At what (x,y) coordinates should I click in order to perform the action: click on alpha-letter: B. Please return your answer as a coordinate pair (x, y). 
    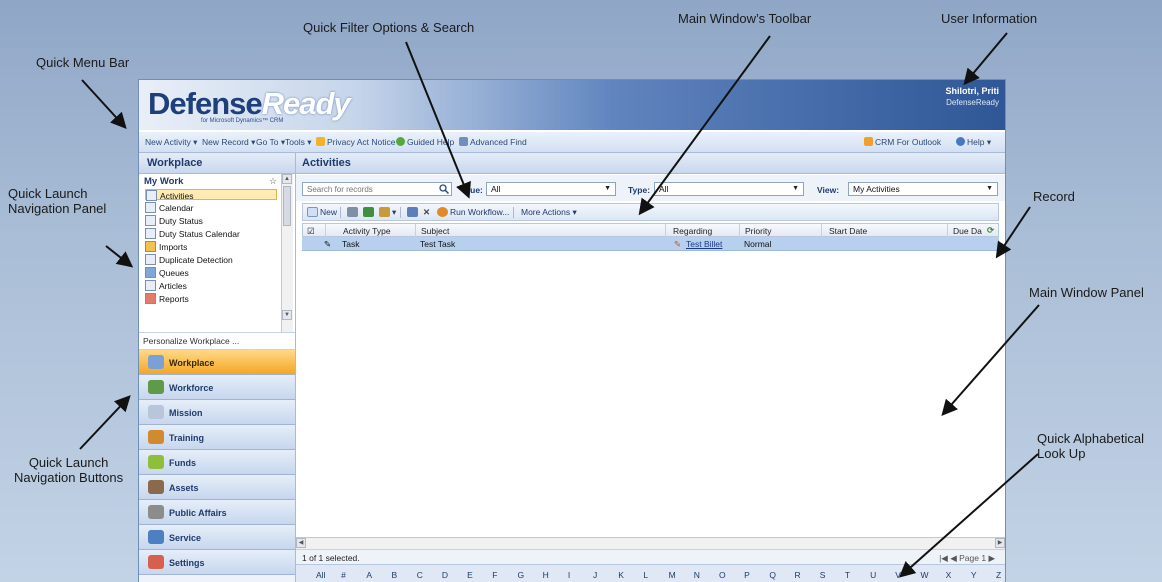
    Looking at the image, I should click on (395, 575).